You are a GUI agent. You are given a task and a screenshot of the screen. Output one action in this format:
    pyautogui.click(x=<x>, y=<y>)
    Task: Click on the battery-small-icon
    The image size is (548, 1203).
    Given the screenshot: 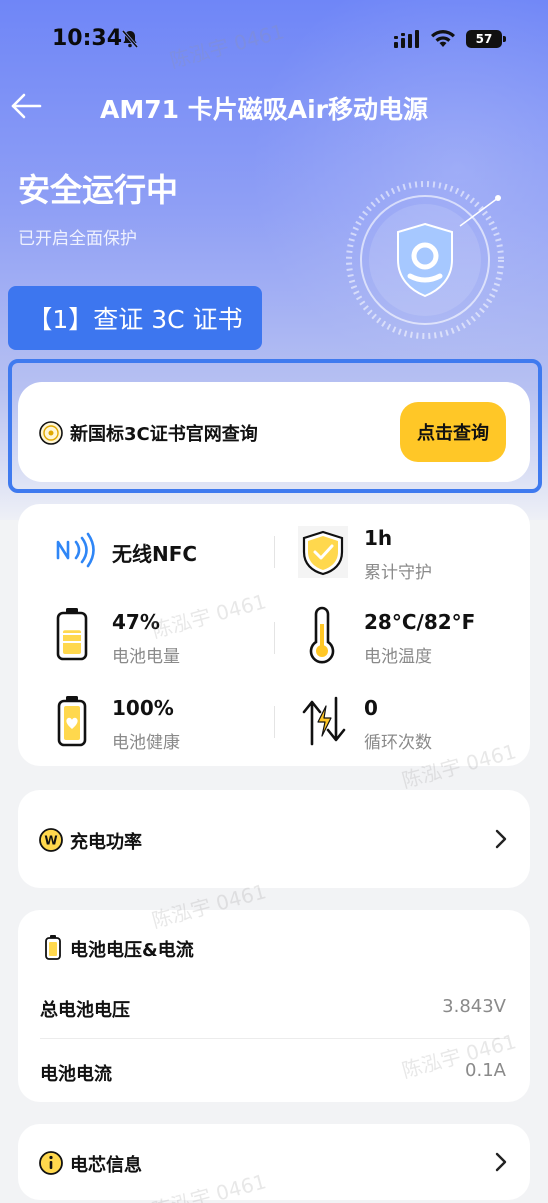 What is the action you would take?
    pyautogui.click(x=53, y=947)
    